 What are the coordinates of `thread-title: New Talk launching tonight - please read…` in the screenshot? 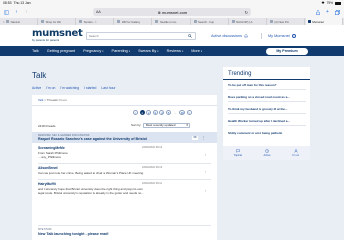 It's located at (73, 234).